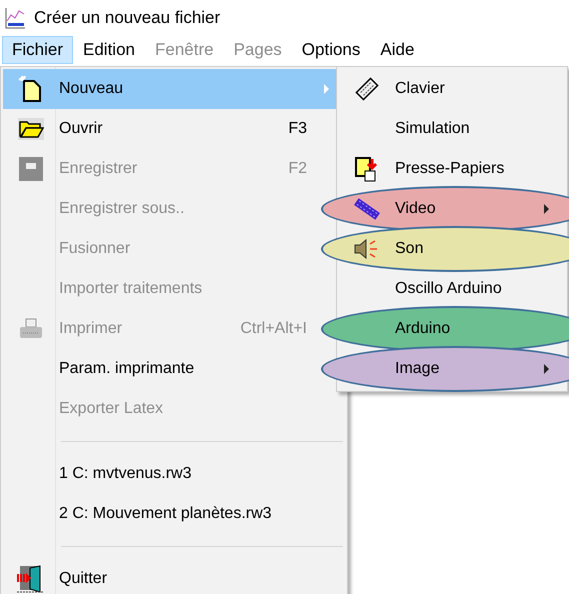  What do you see at coordinates (174, 514) in the screenshot?
I see `menu-item: 2 C: Mouvement planètes.rw3` at bounding box center [174, 514].